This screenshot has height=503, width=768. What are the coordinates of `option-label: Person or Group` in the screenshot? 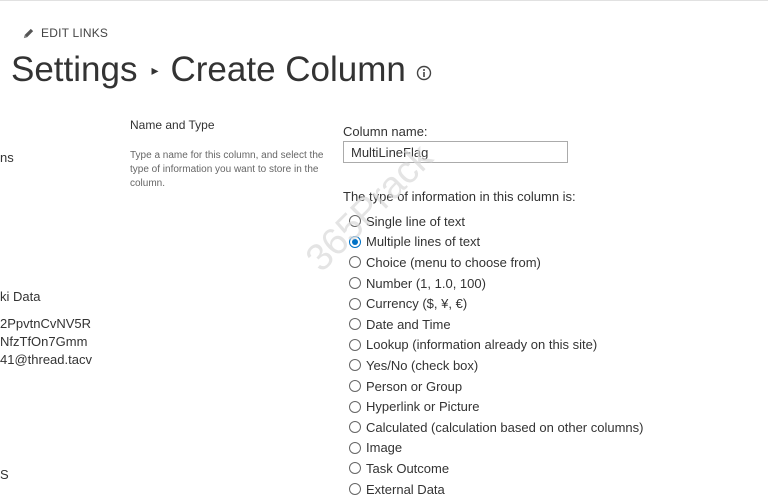 It's located at (414, 386).